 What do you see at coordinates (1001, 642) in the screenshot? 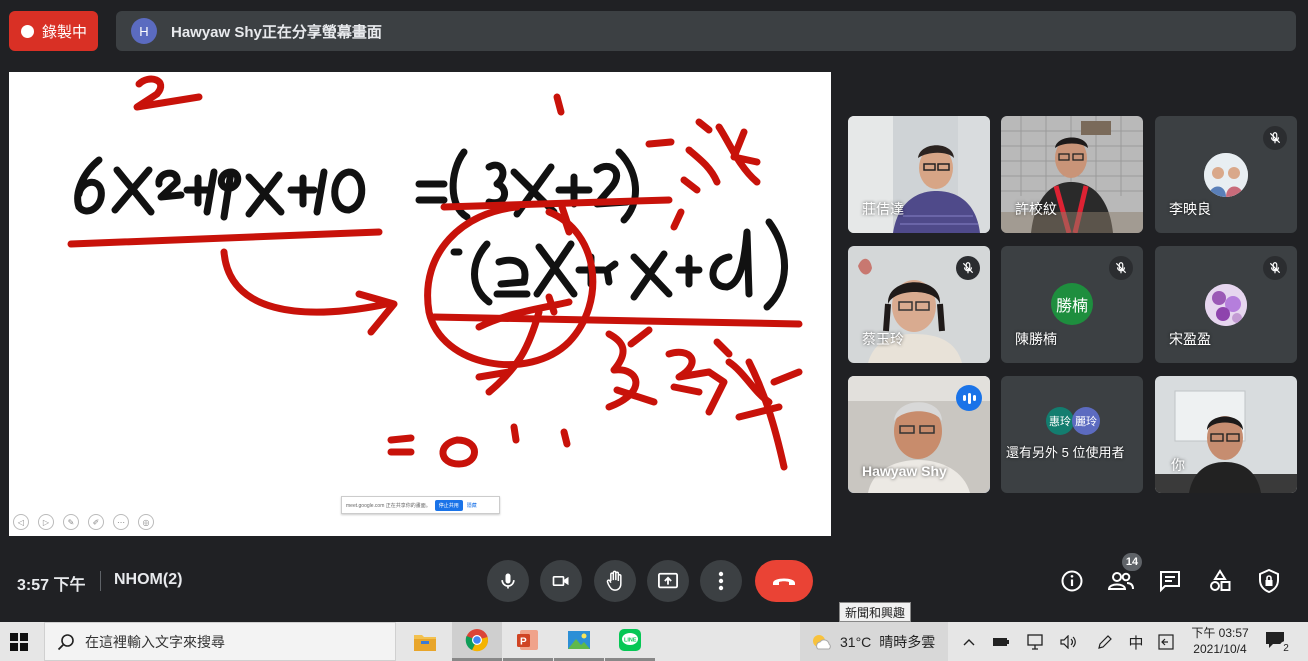
I see `battery-icon` at bounding box center [1001, 642].